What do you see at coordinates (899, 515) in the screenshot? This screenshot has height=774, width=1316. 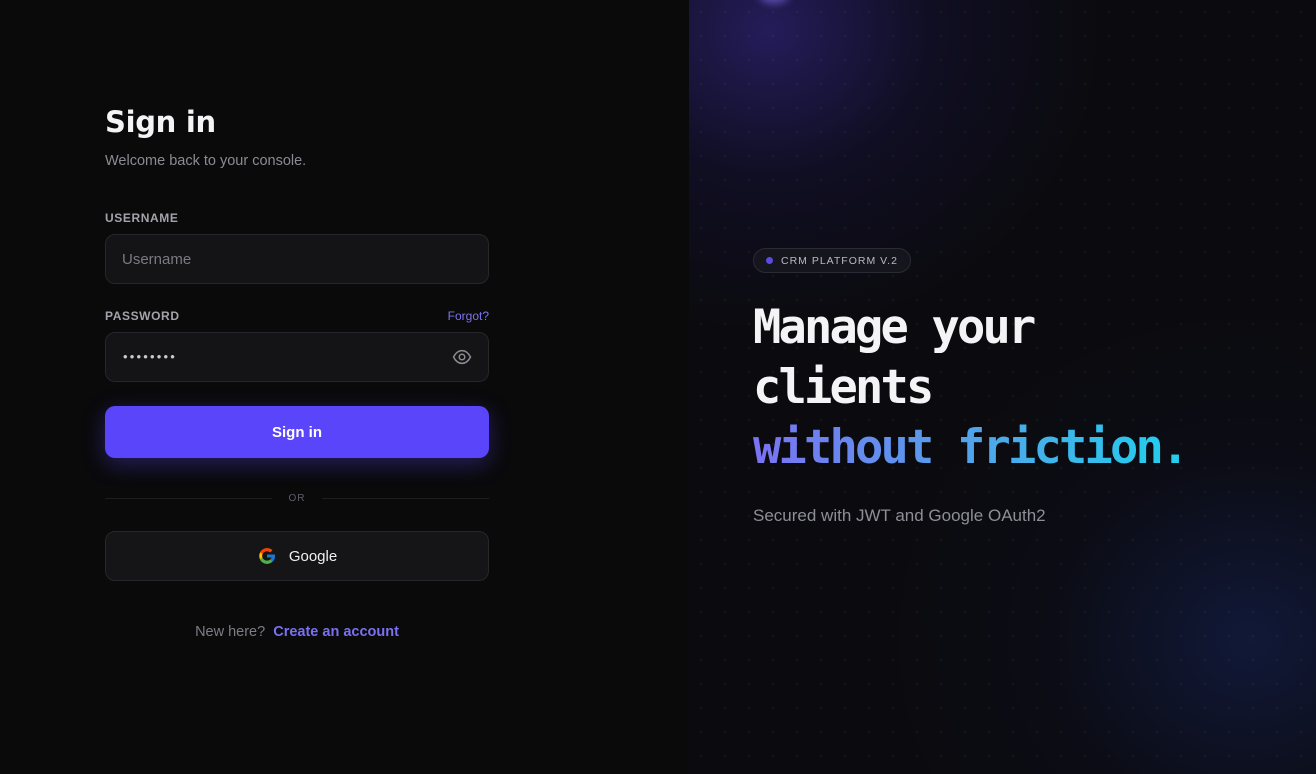 I see `hero-tagline: Secured with JWT and Google OAuth2` at bounding box center [899, 515].